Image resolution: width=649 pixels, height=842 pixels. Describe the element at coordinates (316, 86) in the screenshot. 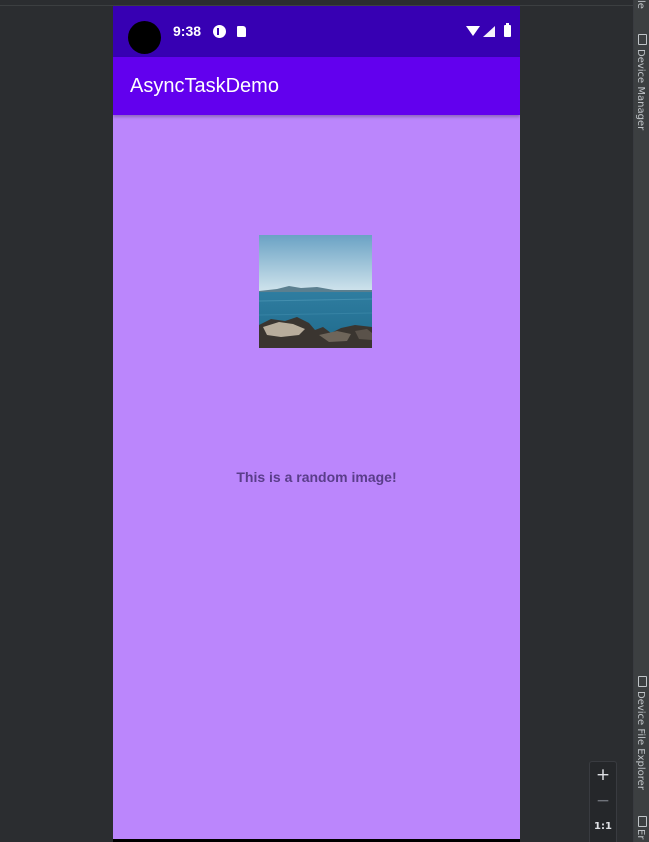

I see `app-bar: AsyncTaskDemo` at that location.